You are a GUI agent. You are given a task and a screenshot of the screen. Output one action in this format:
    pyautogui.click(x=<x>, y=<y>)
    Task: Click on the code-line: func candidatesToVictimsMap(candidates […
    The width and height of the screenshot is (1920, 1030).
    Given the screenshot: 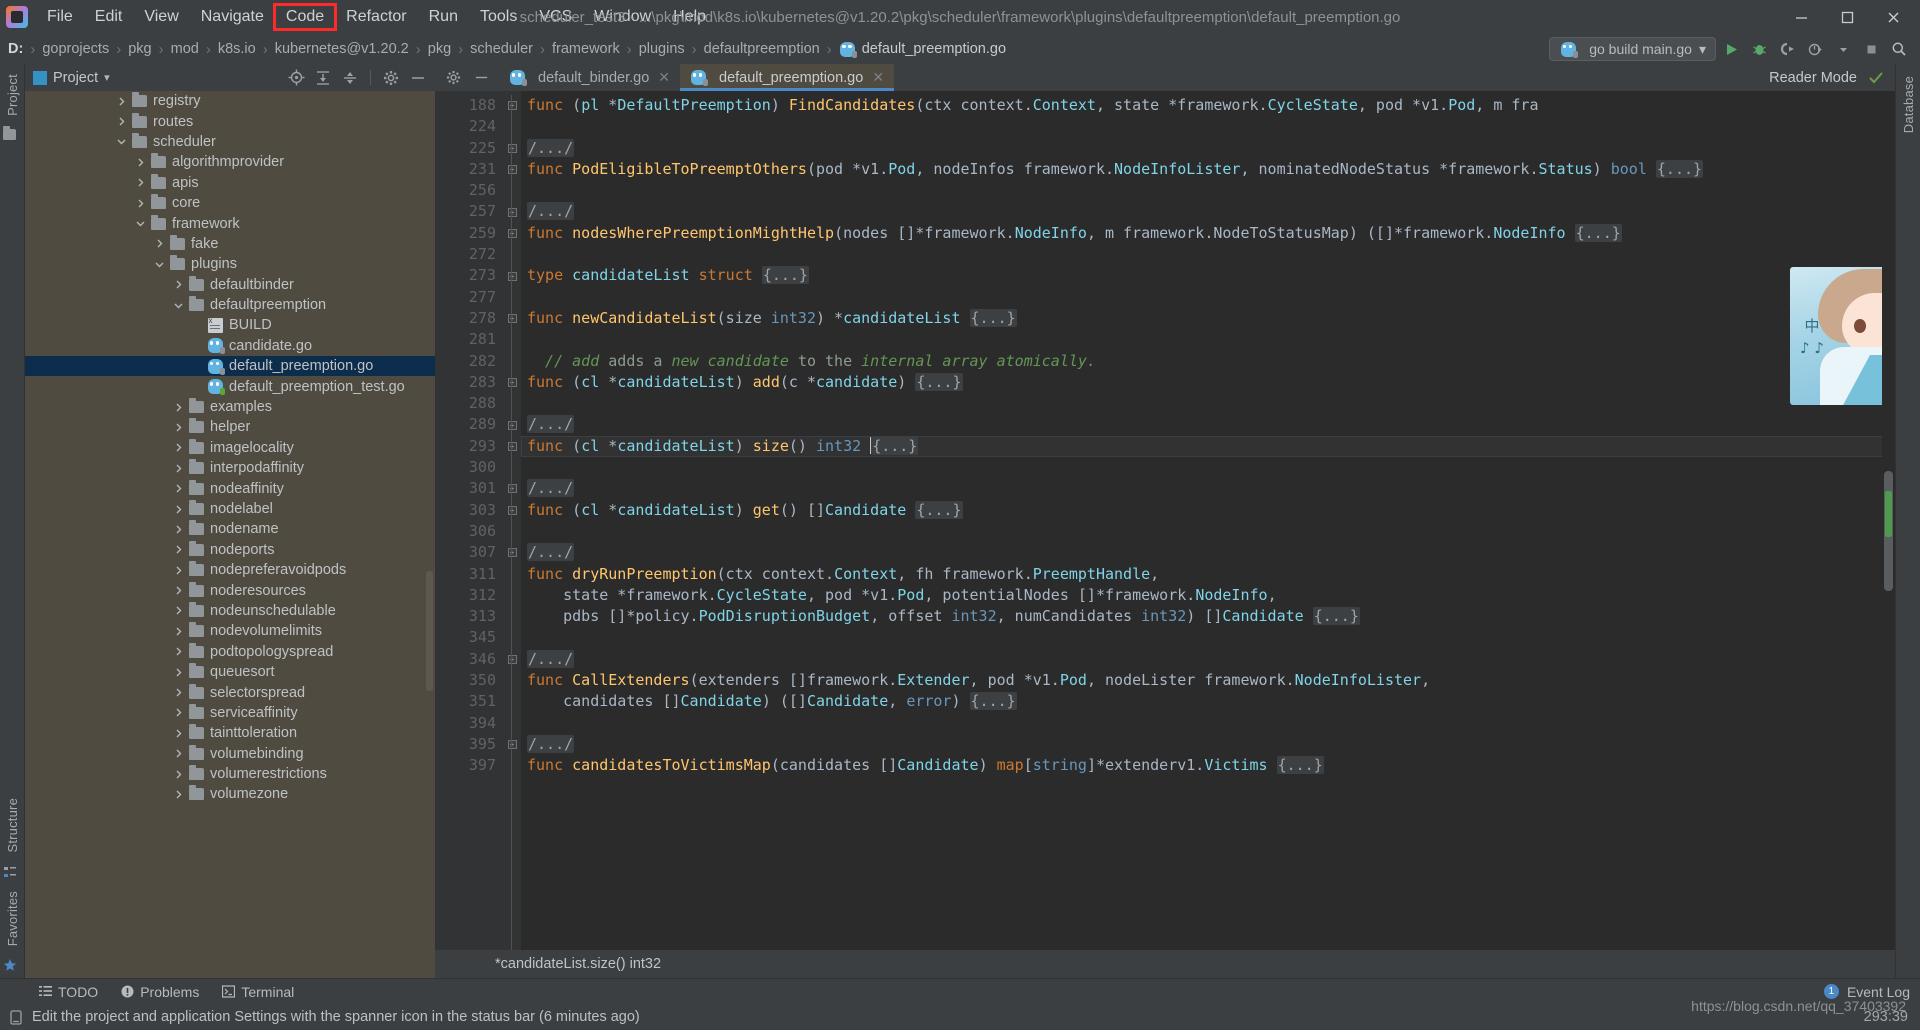 What is the action you would take?
    pyautogui.click(x=1208, y=765)
    